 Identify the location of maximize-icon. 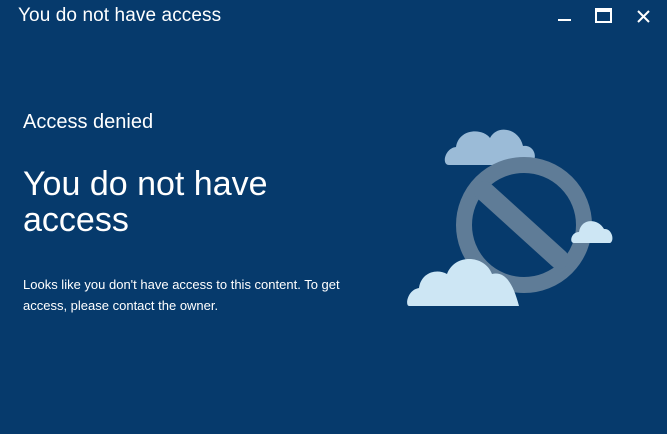
(603, 15).